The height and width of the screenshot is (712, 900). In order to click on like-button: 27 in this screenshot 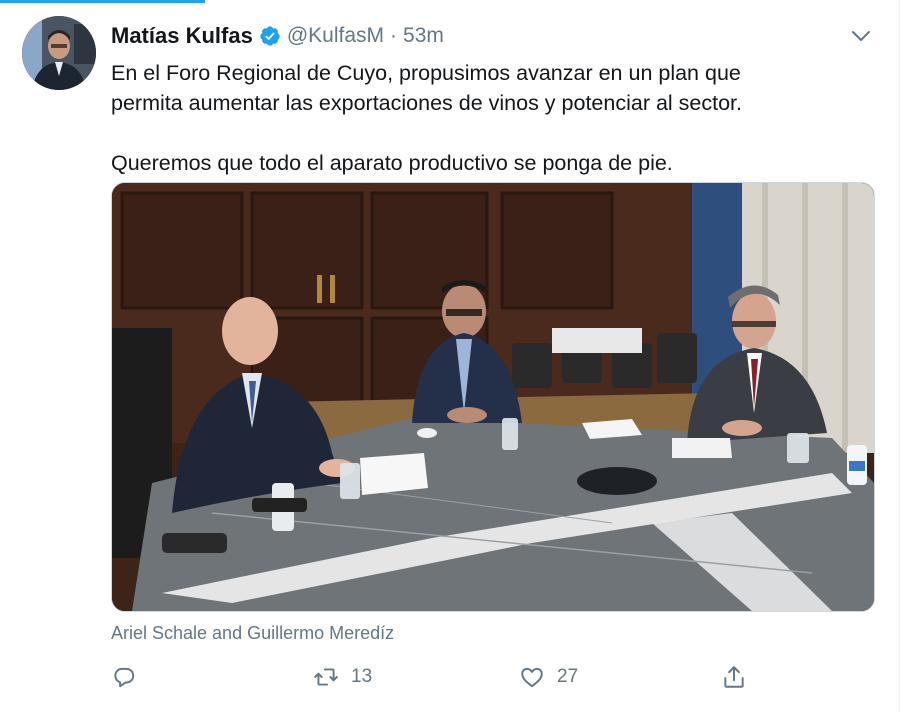, I will do `click(548, 677)`.